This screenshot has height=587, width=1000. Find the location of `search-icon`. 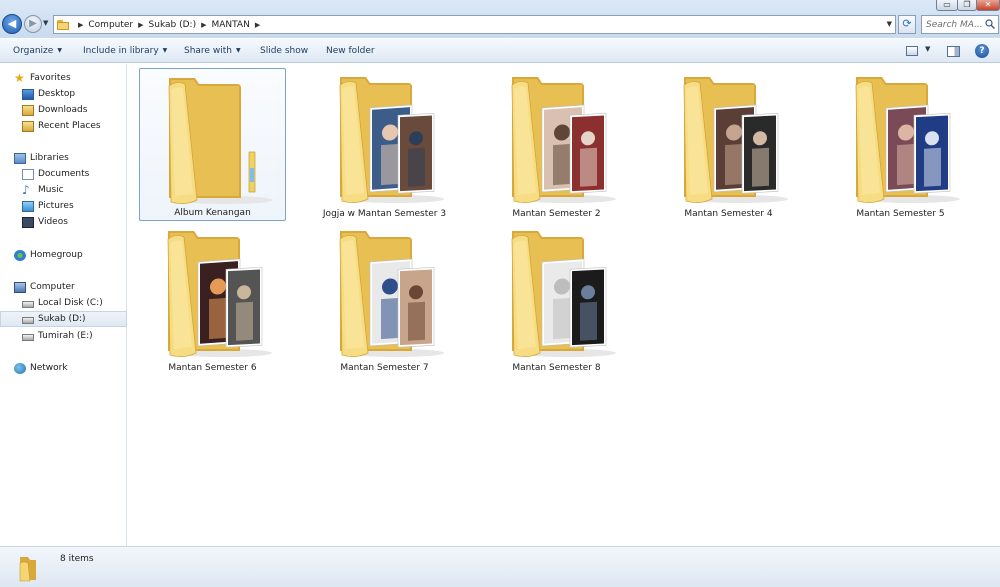

search-icon is located at coordinates (990, 24).